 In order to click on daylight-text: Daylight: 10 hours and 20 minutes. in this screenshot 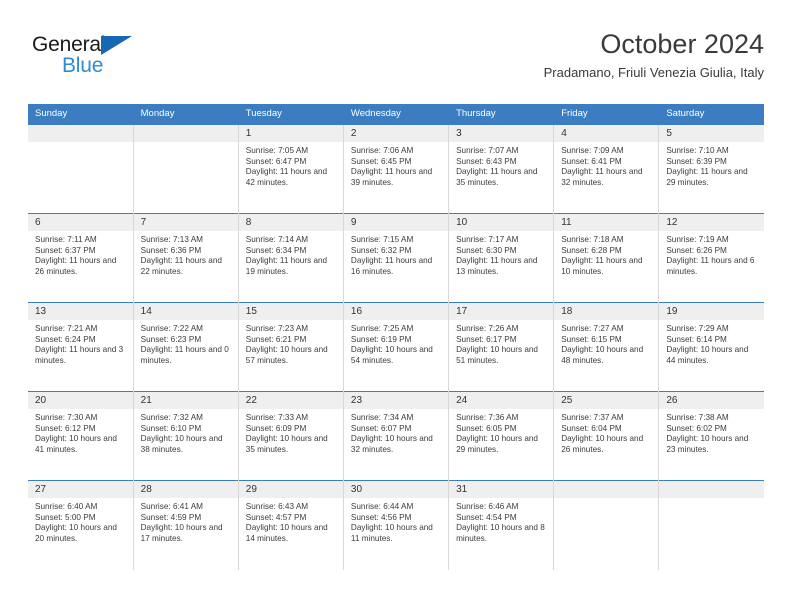, I will do `click(76, 533)`.